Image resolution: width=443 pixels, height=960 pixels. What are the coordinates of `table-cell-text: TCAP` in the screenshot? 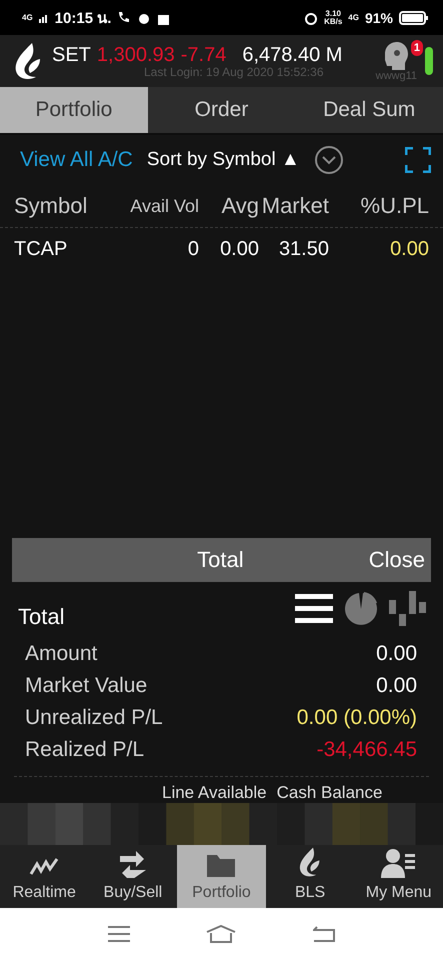 It's located at (41, 249).